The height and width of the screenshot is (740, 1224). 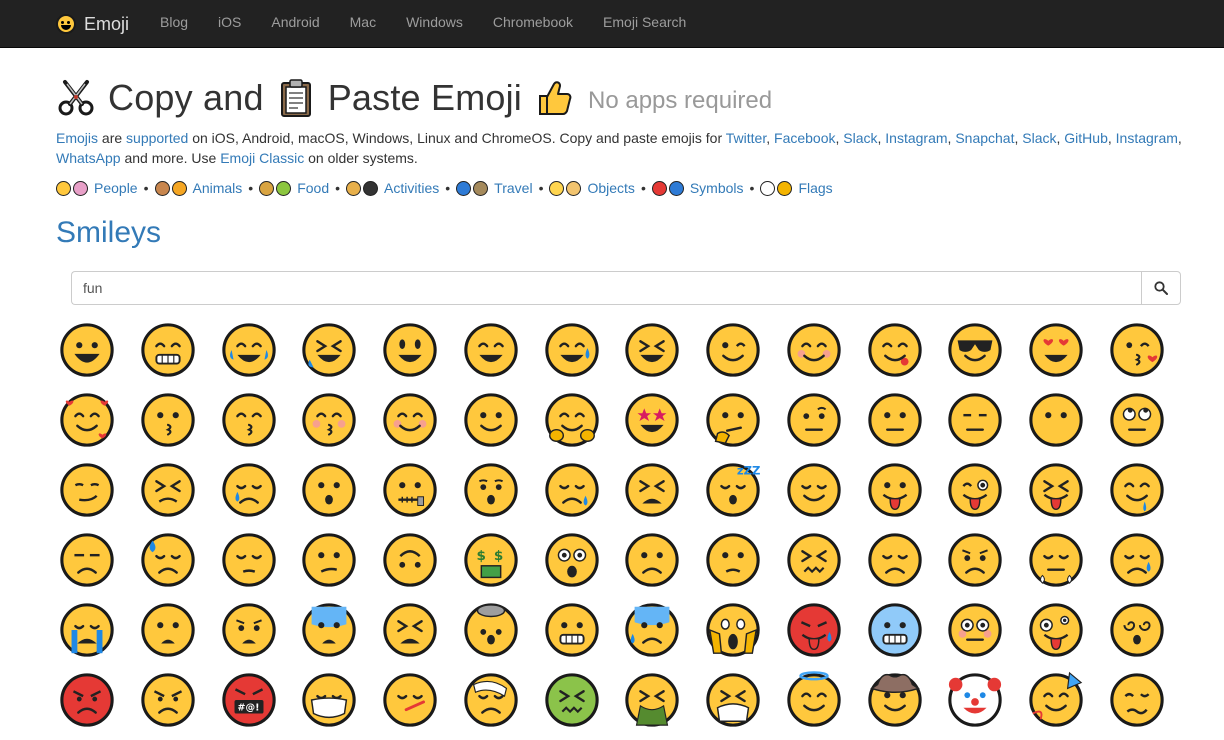 What do you see at coordinates (249, 490) in the screenshot?
I see `sad-relieved-emoji` at bounding box center [249, 490].